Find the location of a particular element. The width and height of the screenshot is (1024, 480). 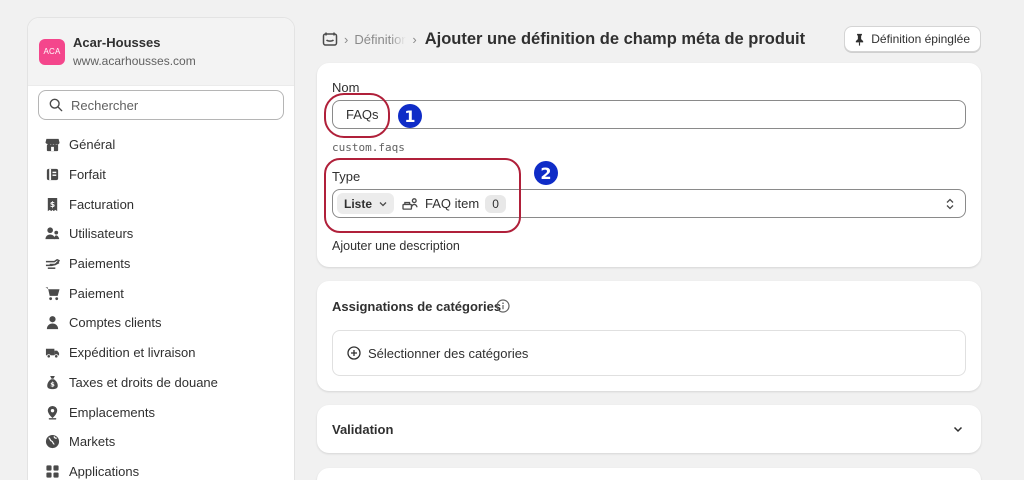

sidebar-item-label: Markets is located at coordinates (92, 442).